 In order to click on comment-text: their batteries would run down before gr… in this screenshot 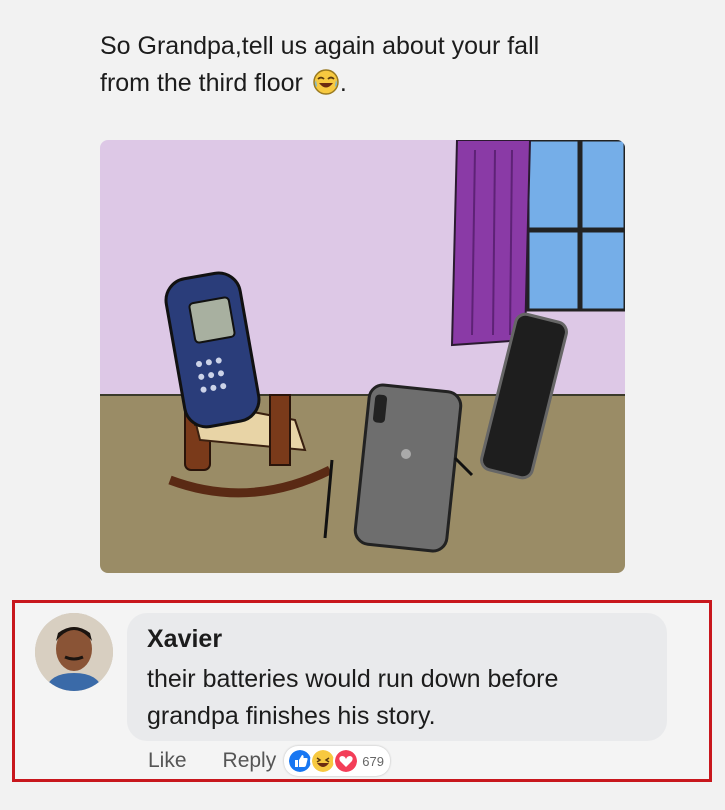, I will do `click(353, 697)`.